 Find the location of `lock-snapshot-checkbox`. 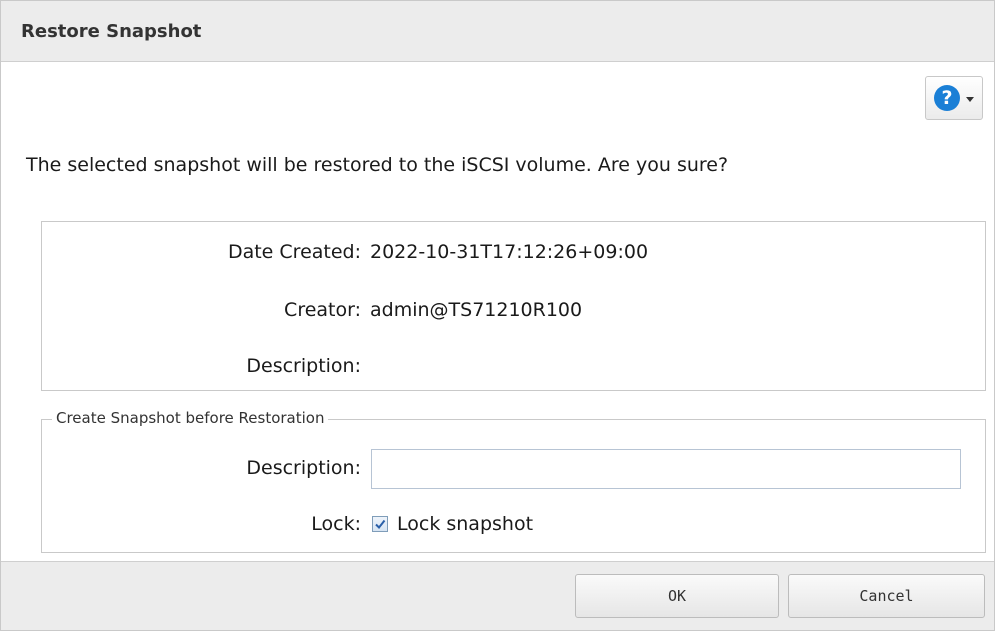

lock-snapshot-checkbox is located at coordinates (380, 524).